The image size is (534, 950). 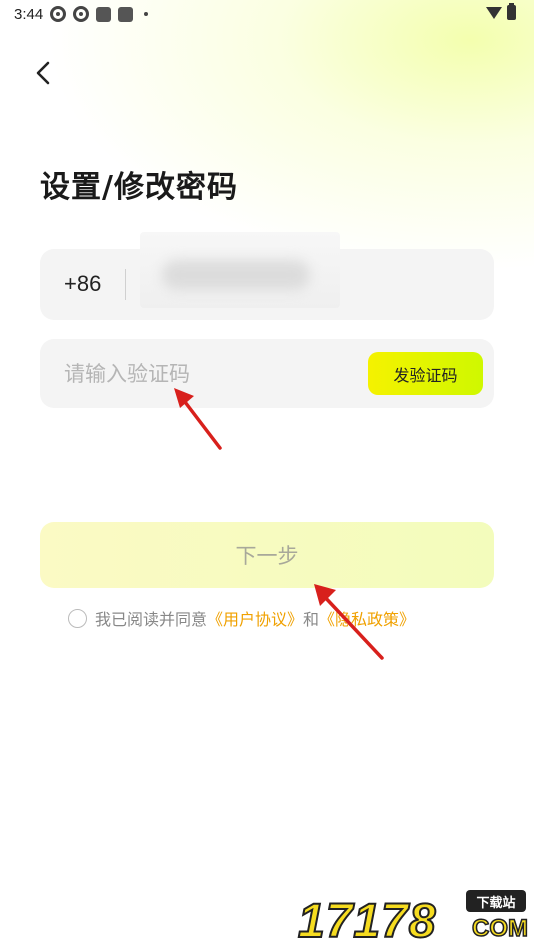 I want to click on back-chevron-icon, so click(x=43, y=73).